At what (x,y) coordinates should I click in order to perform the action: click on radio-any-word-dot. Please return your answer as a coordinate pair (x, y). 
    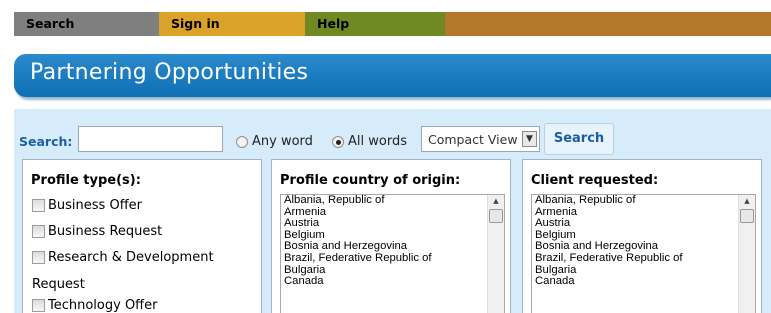
    Looking at the image, I should click on (242, 141).